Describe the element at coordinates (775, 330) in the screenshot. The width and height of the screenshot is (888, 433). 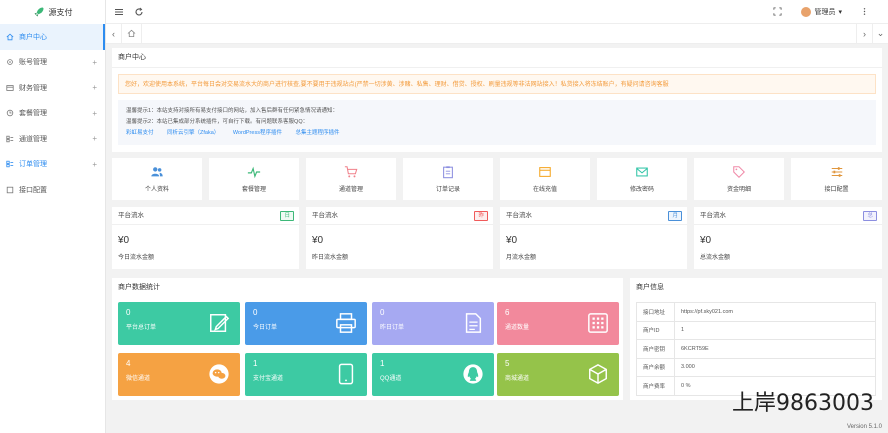
I see `info-value: 1` at that location.